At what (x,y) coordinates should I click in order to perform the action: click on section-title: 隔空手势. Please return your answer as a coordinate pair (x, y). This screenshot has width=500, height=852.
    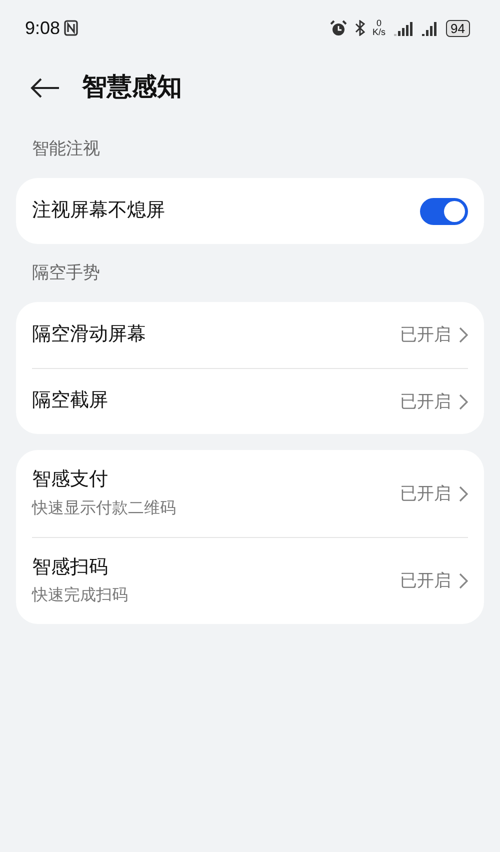
    Looking at the image, I should click on (66, 273).